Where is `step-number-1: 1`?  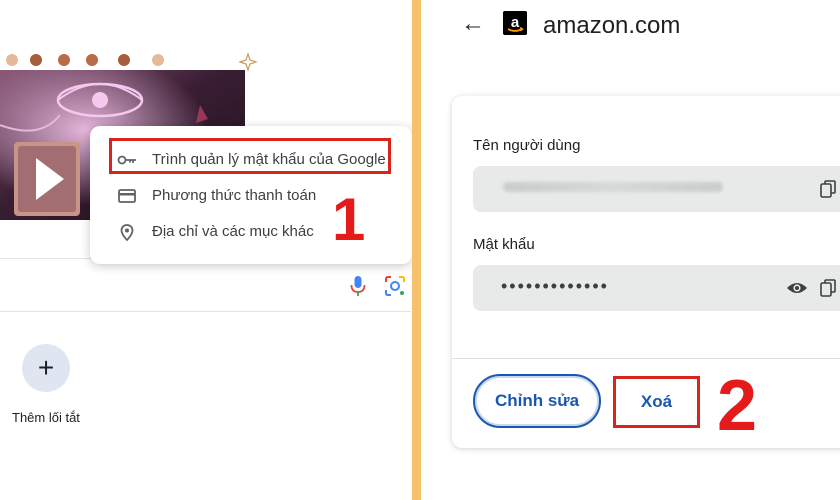
step-number-1: 1 is located at coordinates (349, 219).